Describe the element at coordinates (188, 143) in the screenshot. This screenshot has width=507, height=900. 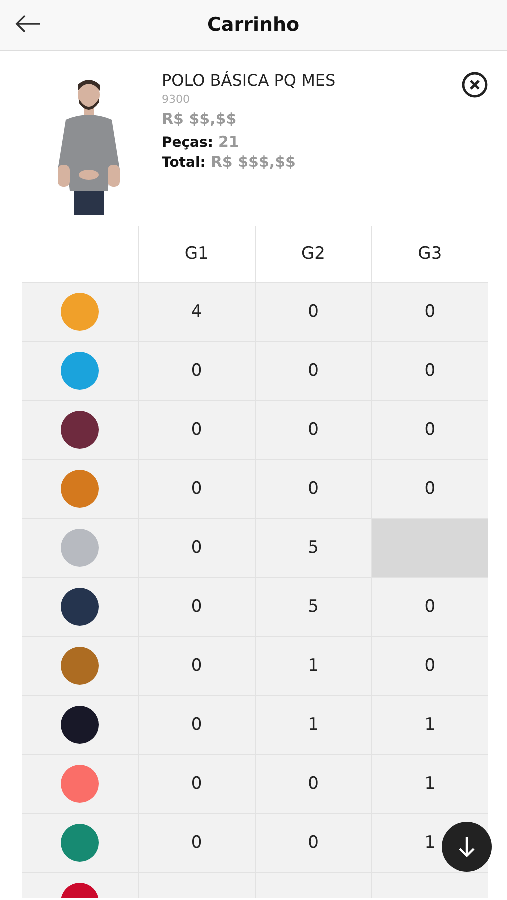
I see `summary-label: Peças:` at that location.